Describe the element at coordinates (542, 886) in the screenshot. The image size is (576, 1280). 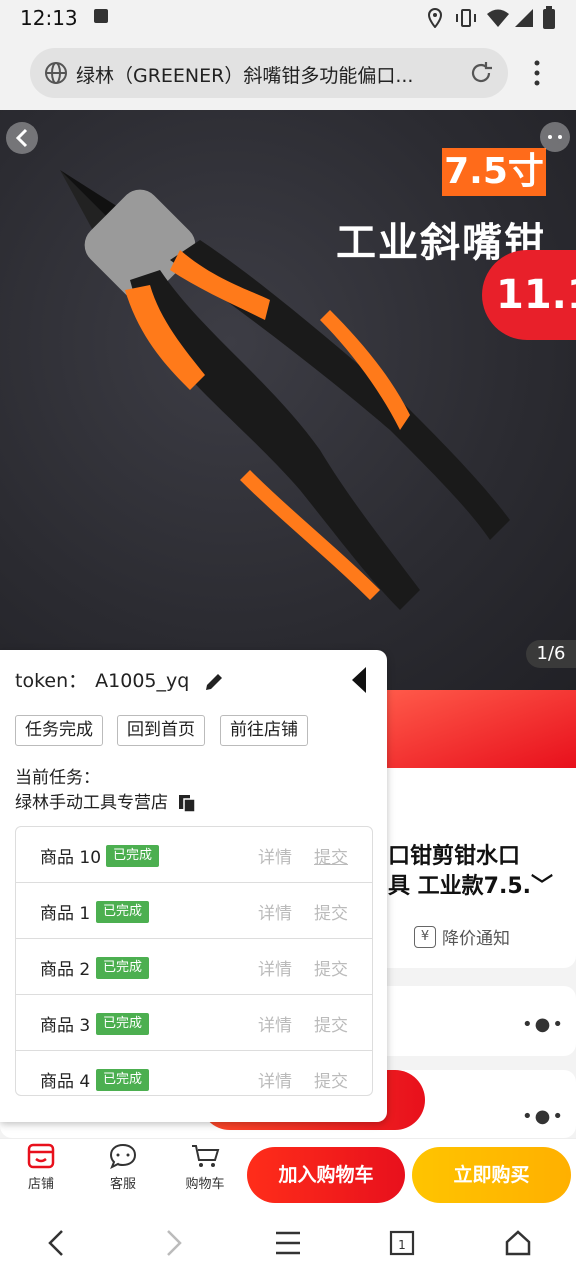
I see `expand-chevron-icon: ﹀` at that location.